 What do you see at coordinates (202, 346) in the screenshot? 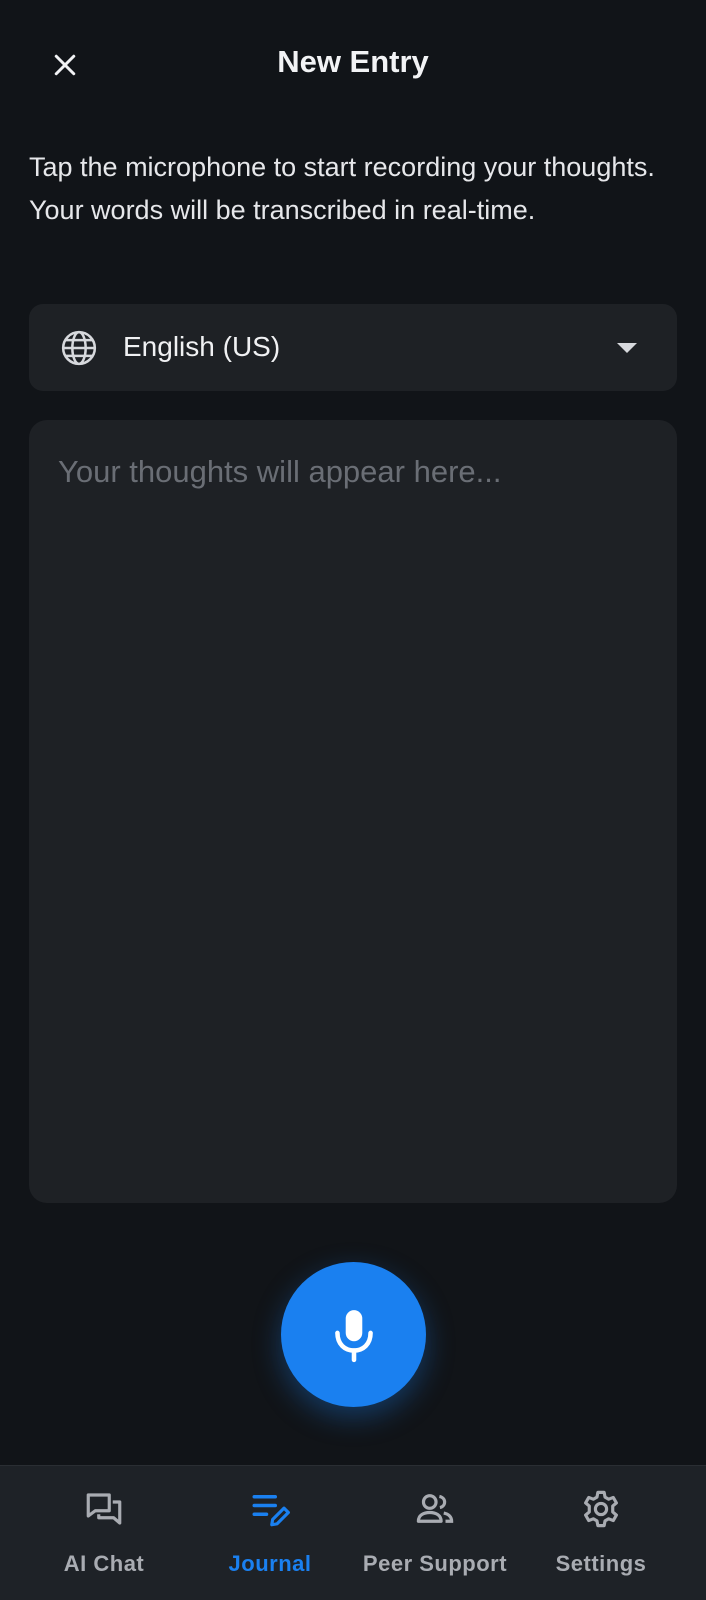
I see `language-selected-value: English (US)` at bounding box center [202, 346].